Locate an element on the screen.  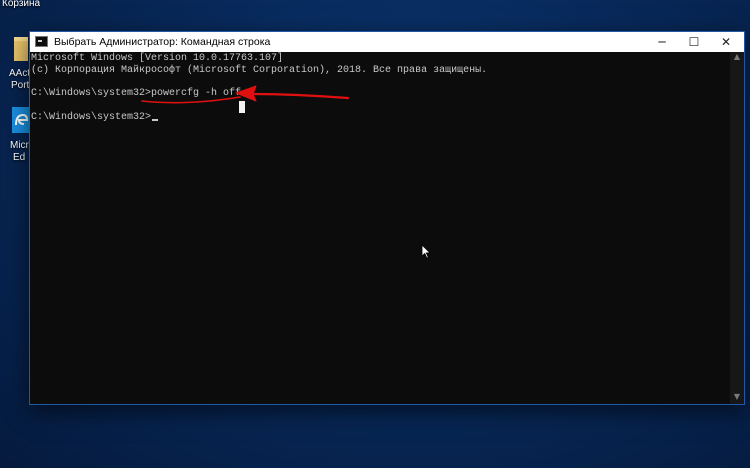
edge-icon is located at coordinates (20, 122).